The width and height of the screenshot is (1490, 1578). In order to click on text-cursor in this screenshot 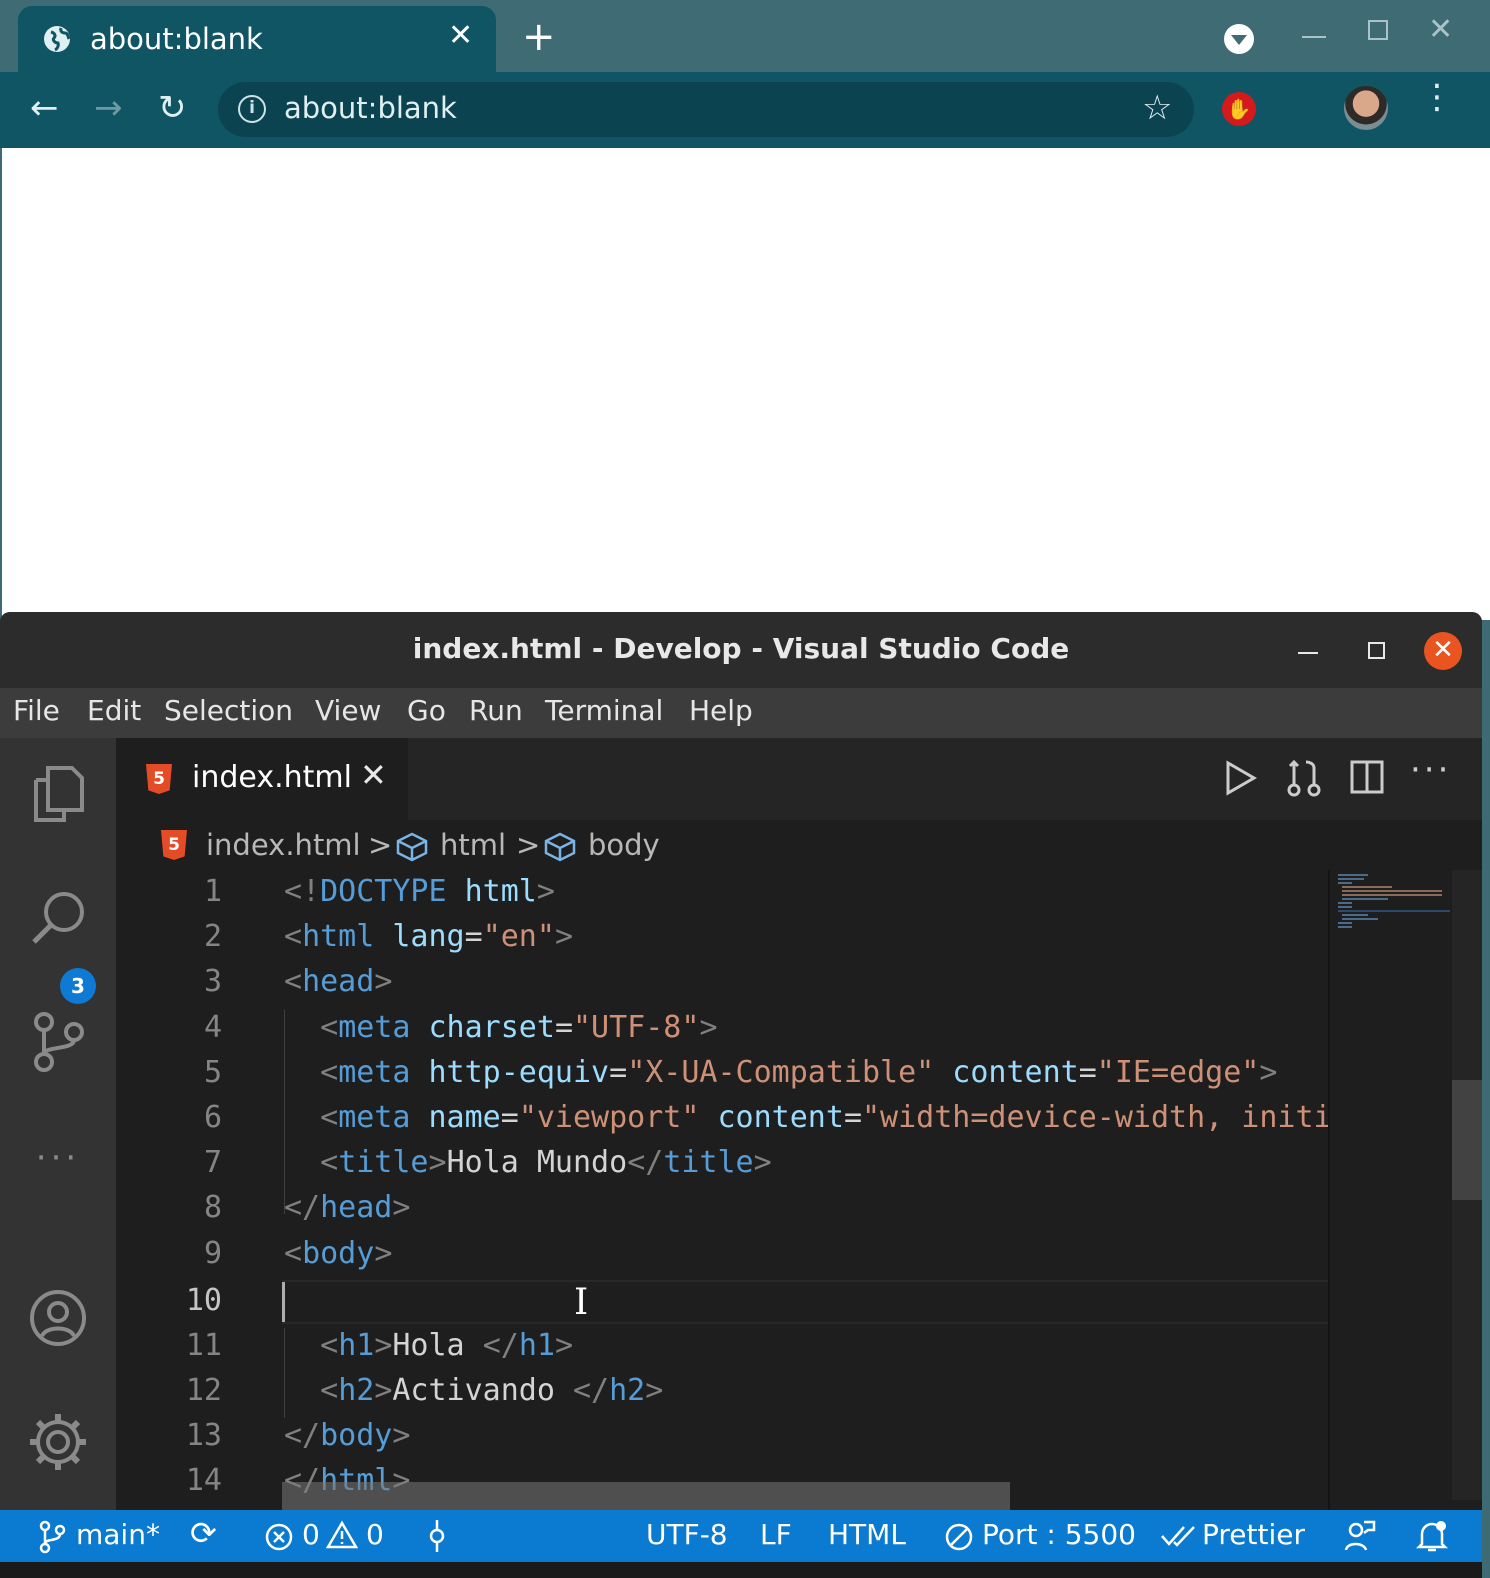, I will do `click(283, 1302)`.